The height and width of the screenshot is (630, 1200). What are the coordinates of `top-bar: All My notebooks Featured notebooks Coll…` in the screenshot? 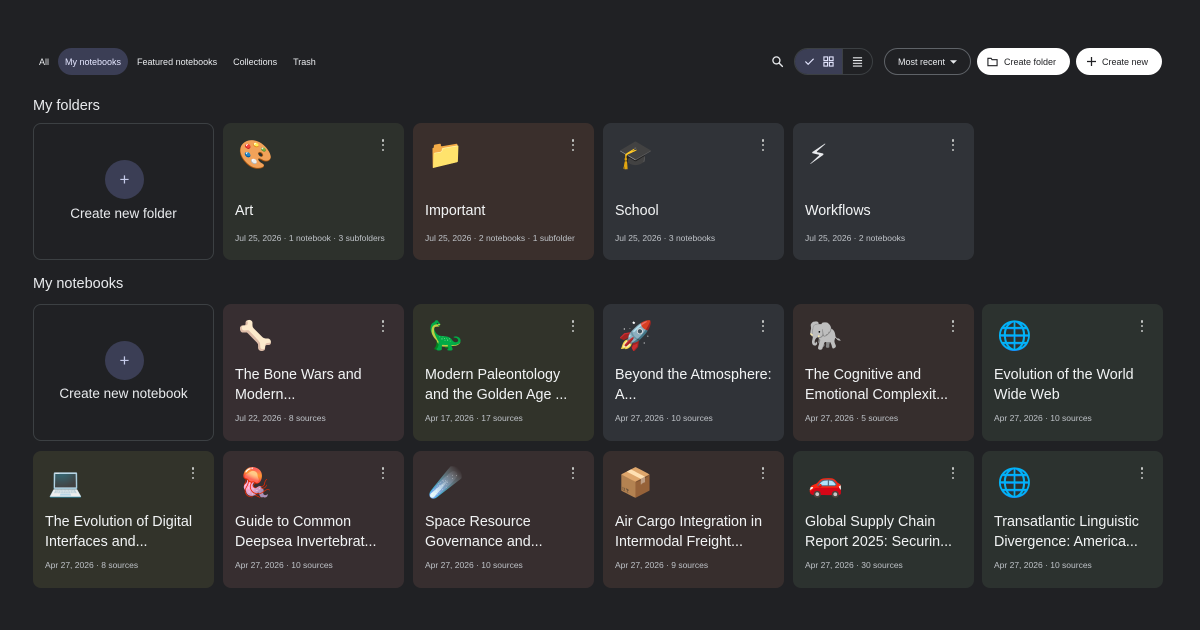 It's located at (597, 61).